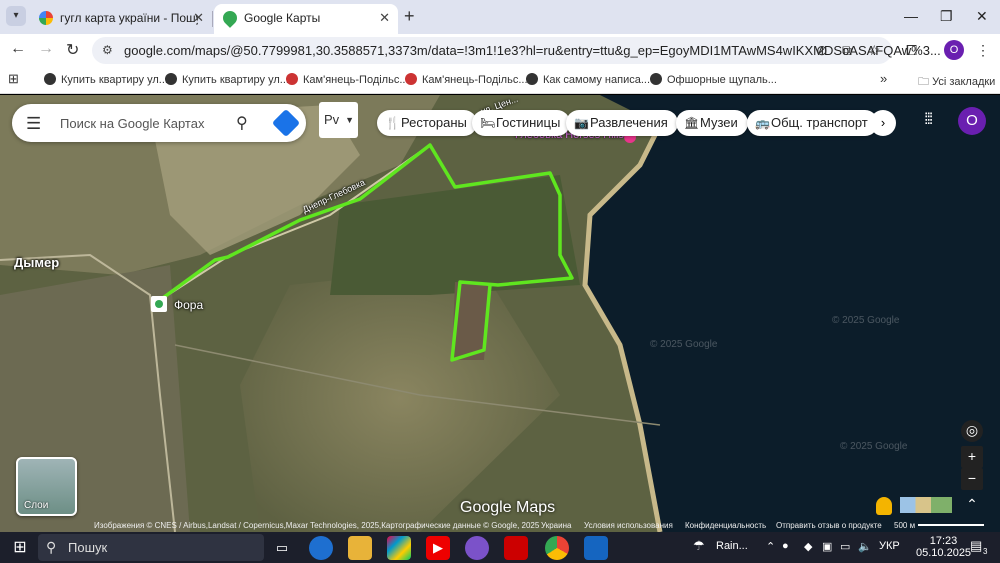 This screenshot has width=1000, height=563. What do you see at coordinates (46, 486) in the screenshot?
I see `layers-button: Слои` at bounding box center [46, 486].